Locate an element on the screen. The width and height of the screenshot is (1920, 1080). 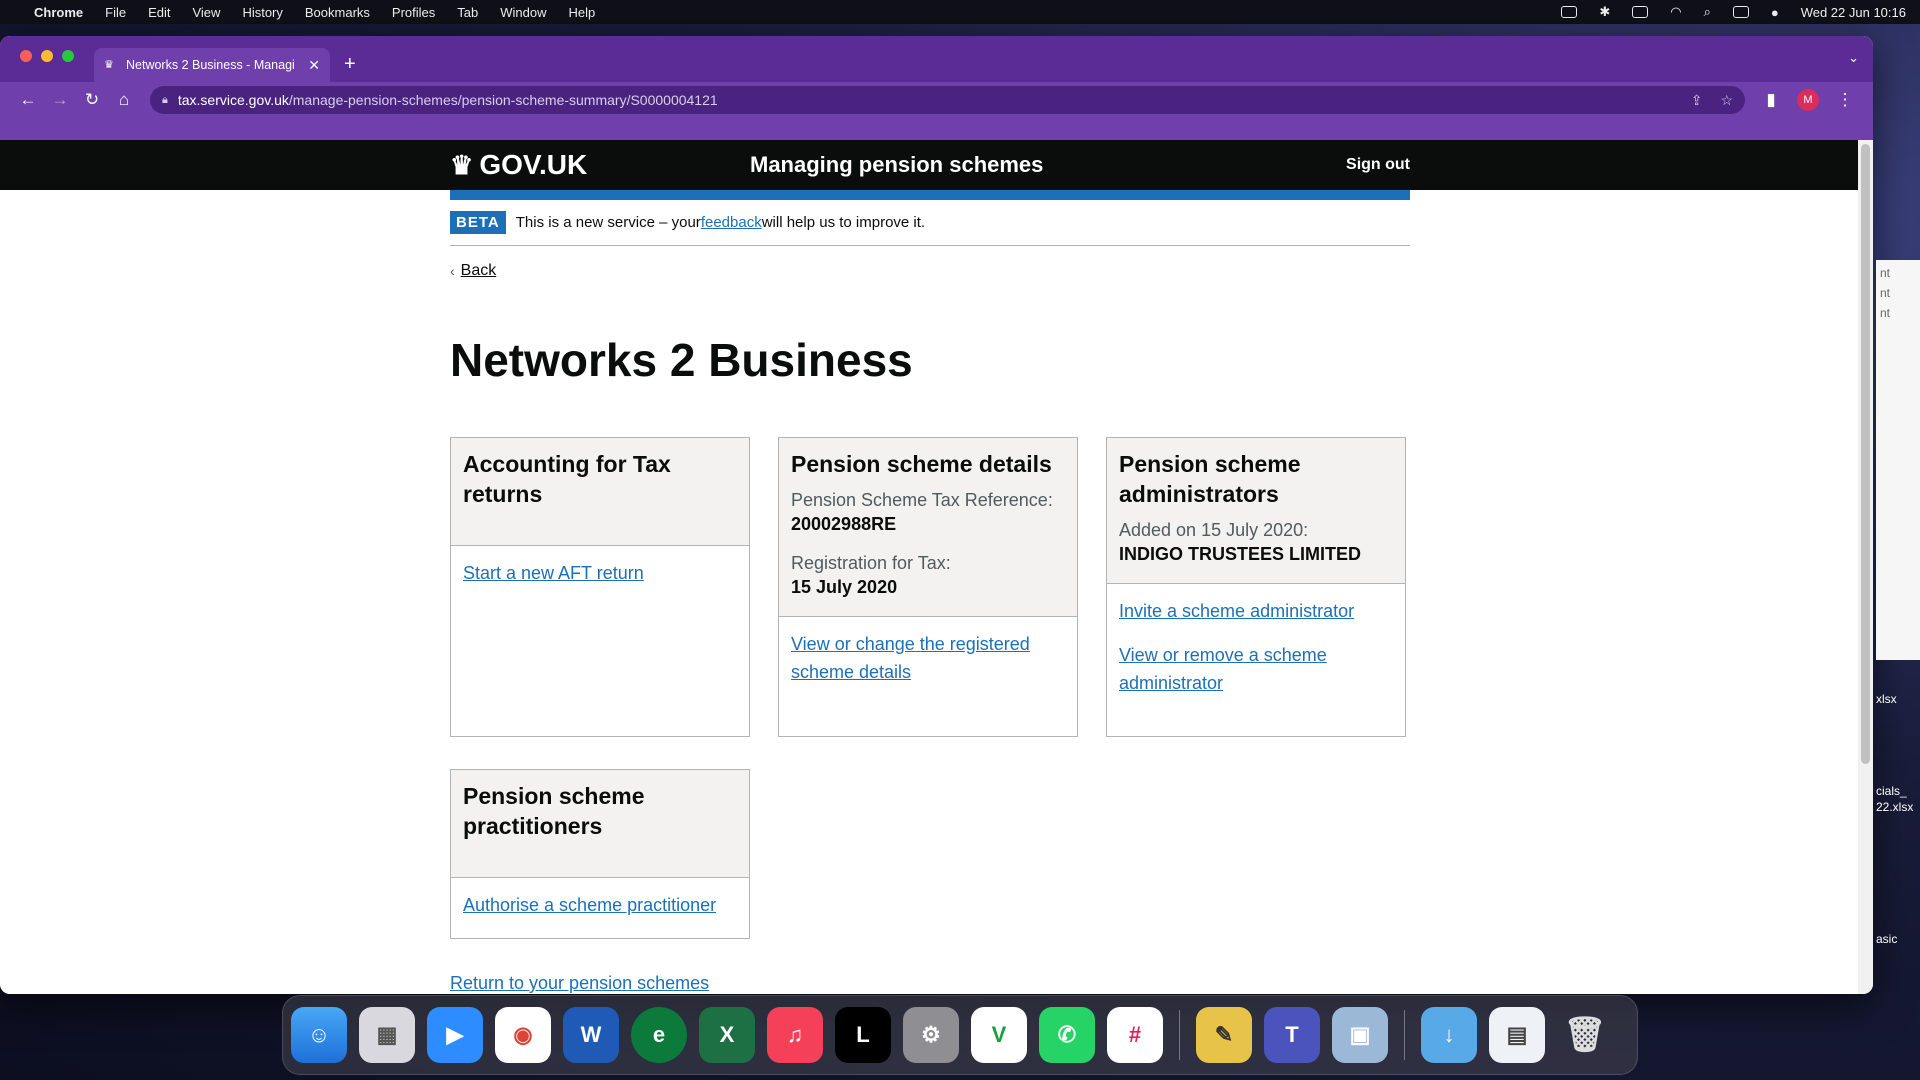
more-menu-icon: ⋮ is located at coordinates (1845, 100).